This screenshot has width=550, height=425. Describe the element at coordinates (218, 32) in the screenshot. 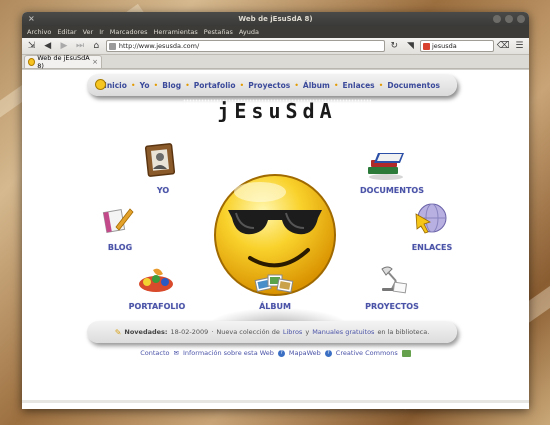

I see `menu-pestanas: Pestañas` at that location.